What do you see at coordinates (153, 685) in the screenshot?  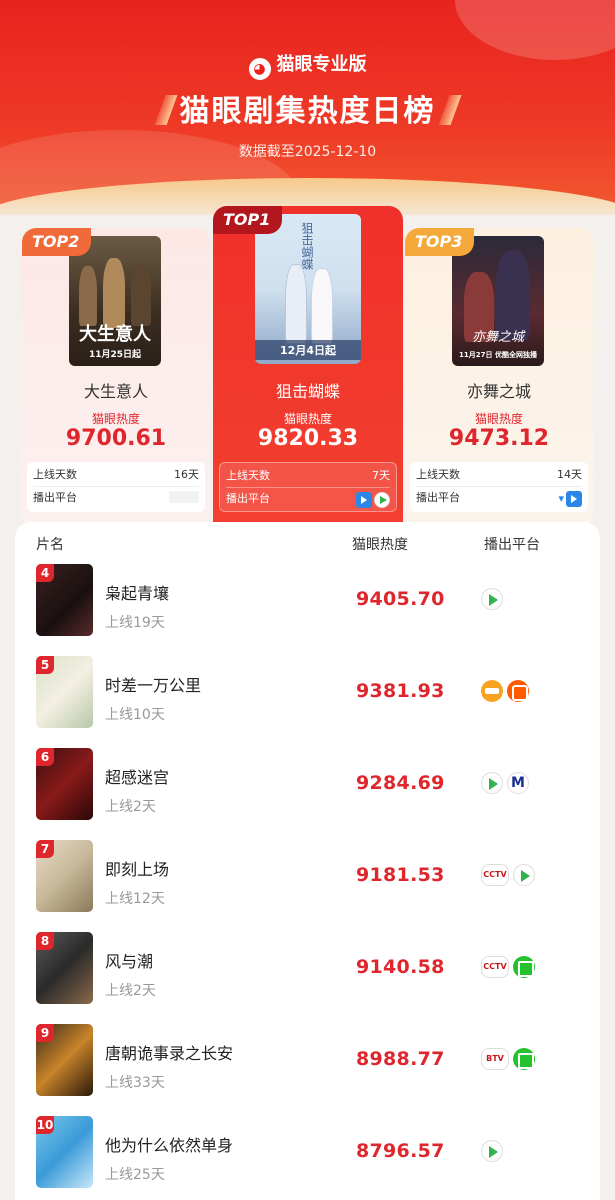 I see `show-title: 时差一万公里` at bounding box center [153, 685].